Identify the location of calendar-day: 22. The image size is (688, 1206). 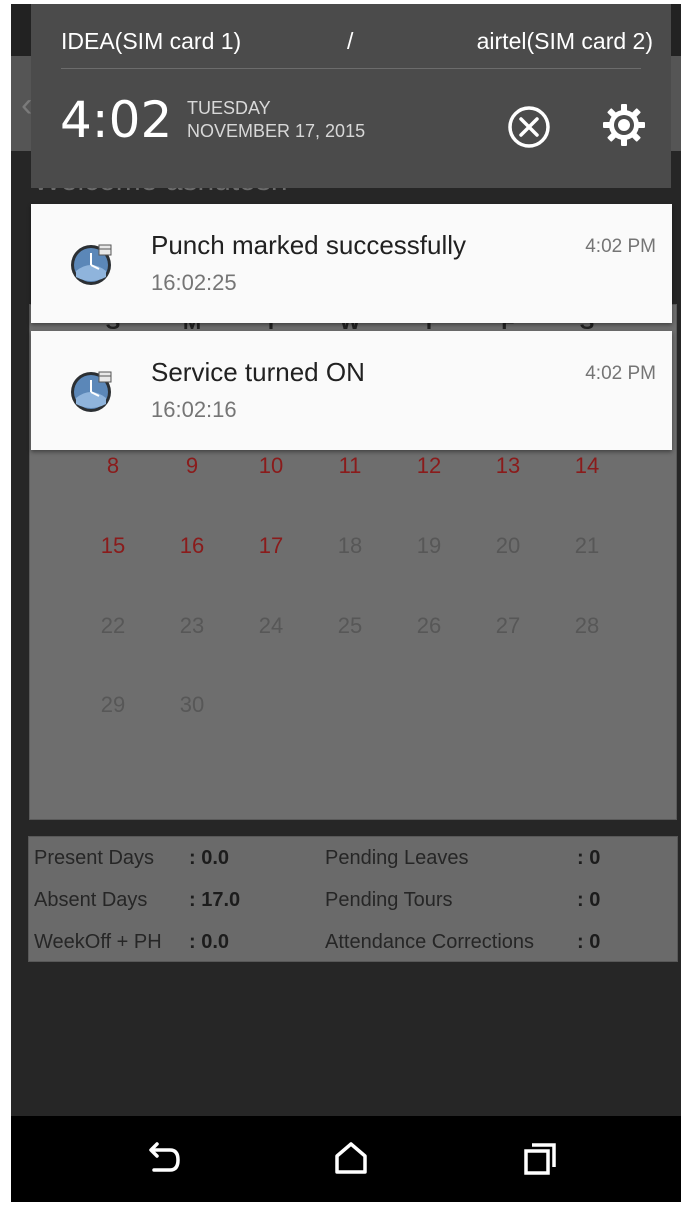
(113, 626).